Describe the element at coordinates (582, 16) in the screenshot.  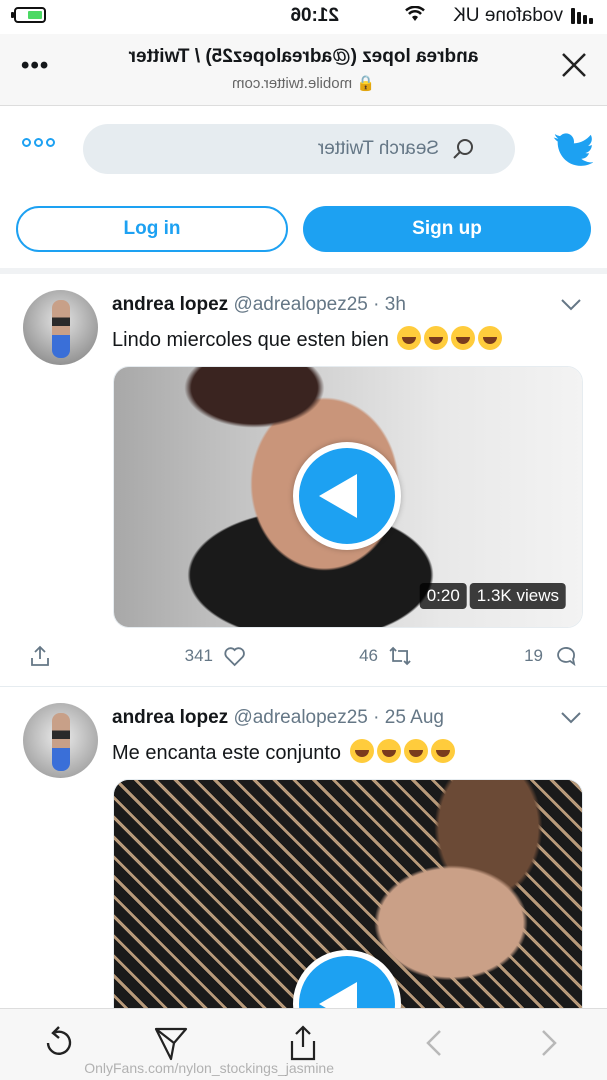
I see `signal-icon` at that location.